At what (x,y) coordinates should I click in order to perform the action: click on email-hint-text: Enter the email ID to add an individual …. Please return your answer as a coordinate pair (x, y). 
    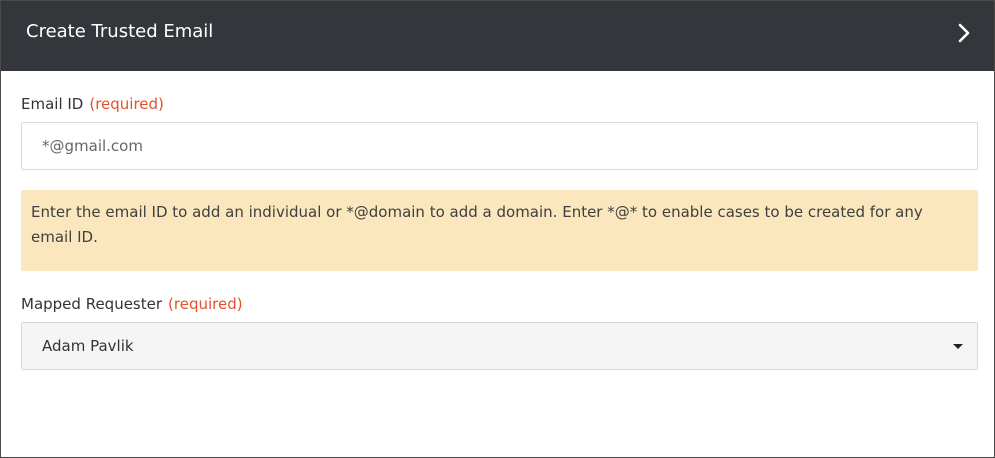
    Looking at the image, I should click on (477, 224).